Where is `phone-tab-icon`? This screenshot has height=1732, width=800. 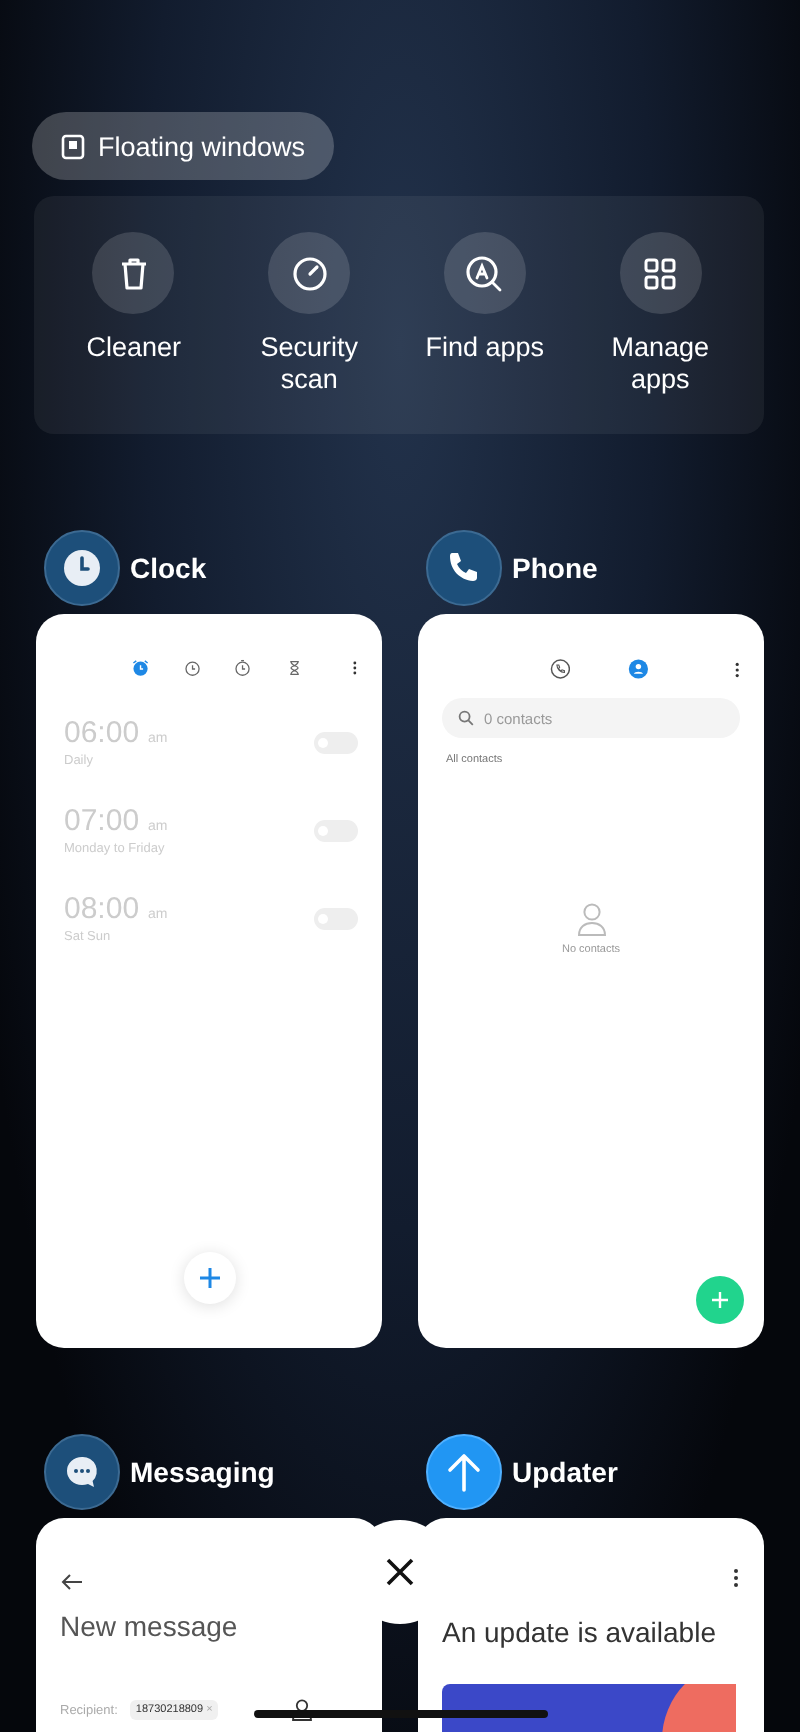
phone-tab-icon is located at coordinates (560, 669).